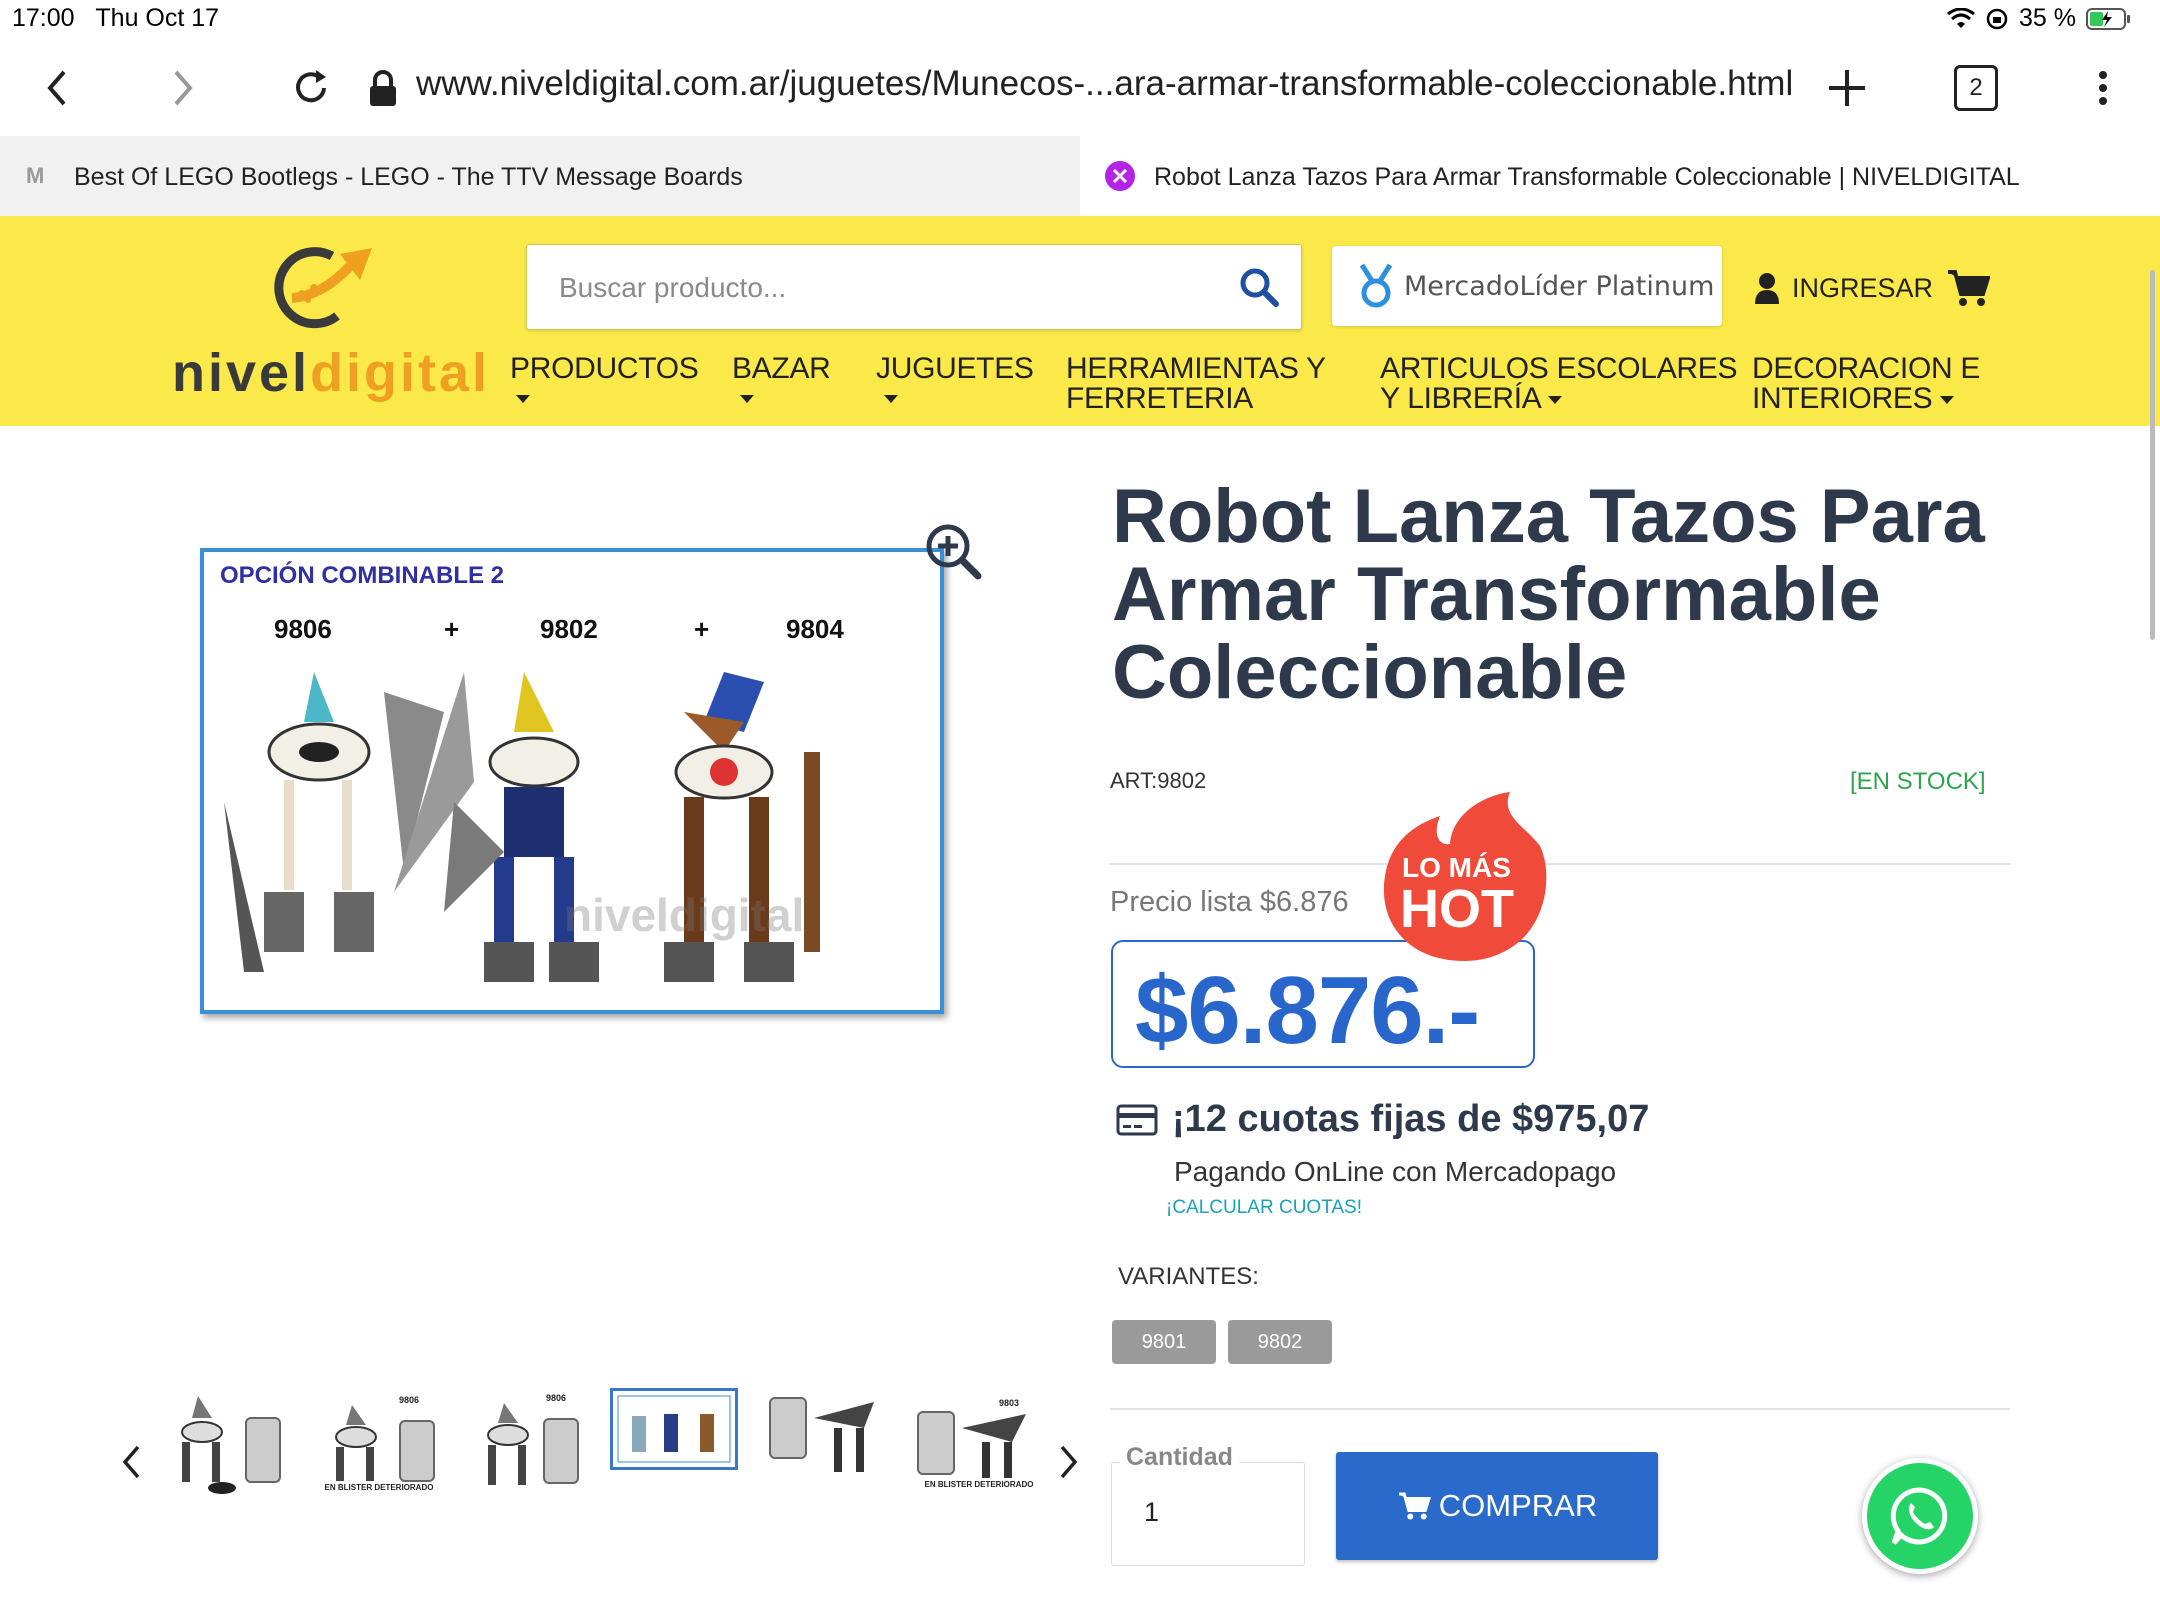 This screenshot has height=1620, width=2160. I want to click on logo-digital: digital, so click(400, 373).